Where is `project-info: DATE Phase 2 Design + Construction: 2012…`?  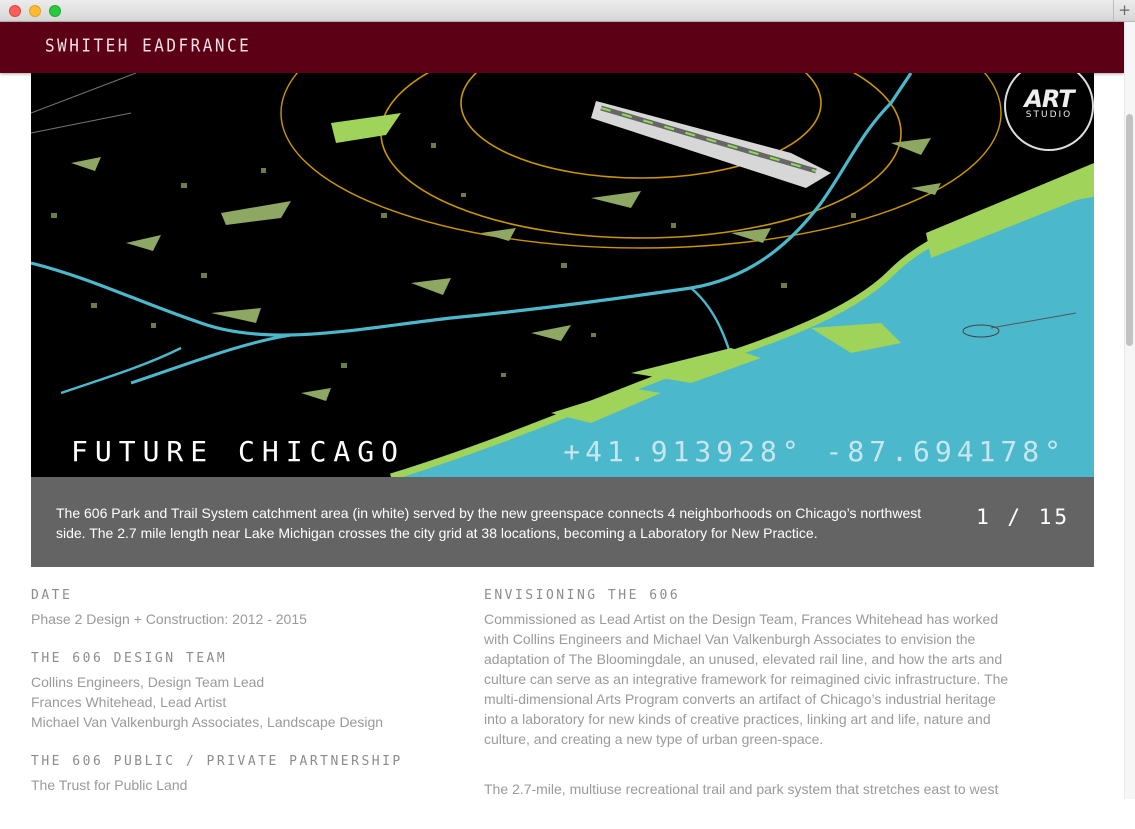
project-info: DATE Phase 2 Design + Construction: 2012… is located at coordinates (241, 702).